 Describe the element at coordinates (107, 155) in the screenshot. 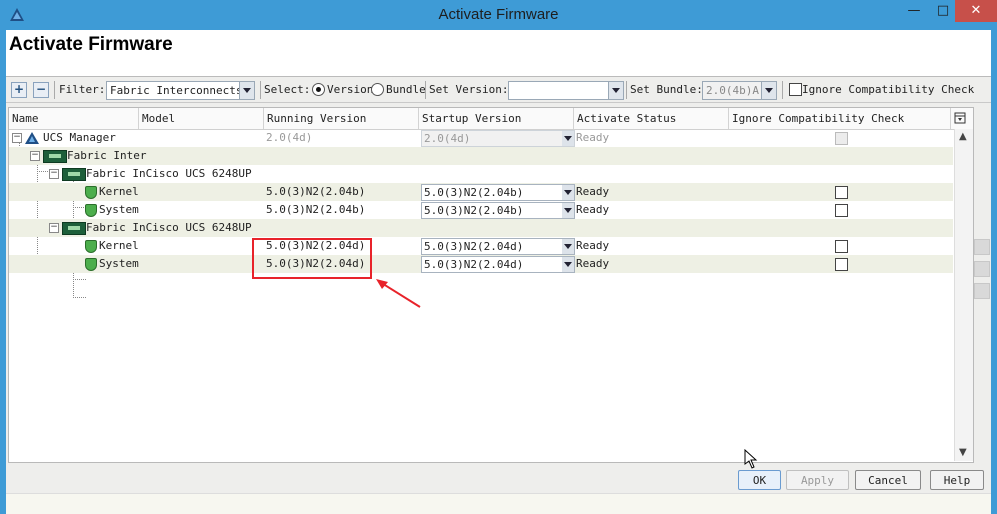

I see `row-name: Fabric Inter` at that location.